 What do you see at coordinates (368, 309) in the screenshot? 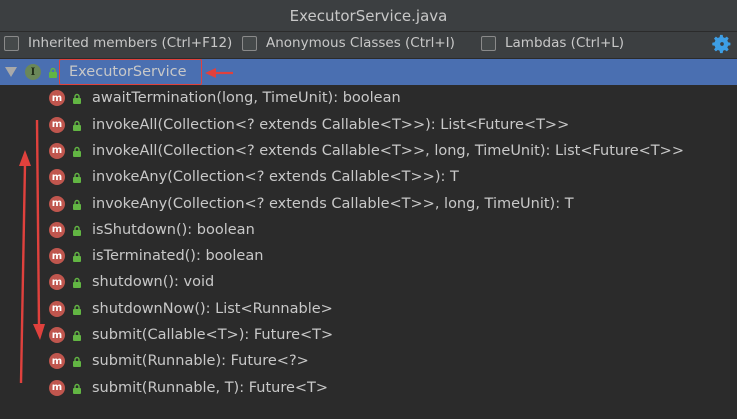
I see `tree-method-item: m shutdownNow(): List<Runnable>` at bounding box center [368, 309].